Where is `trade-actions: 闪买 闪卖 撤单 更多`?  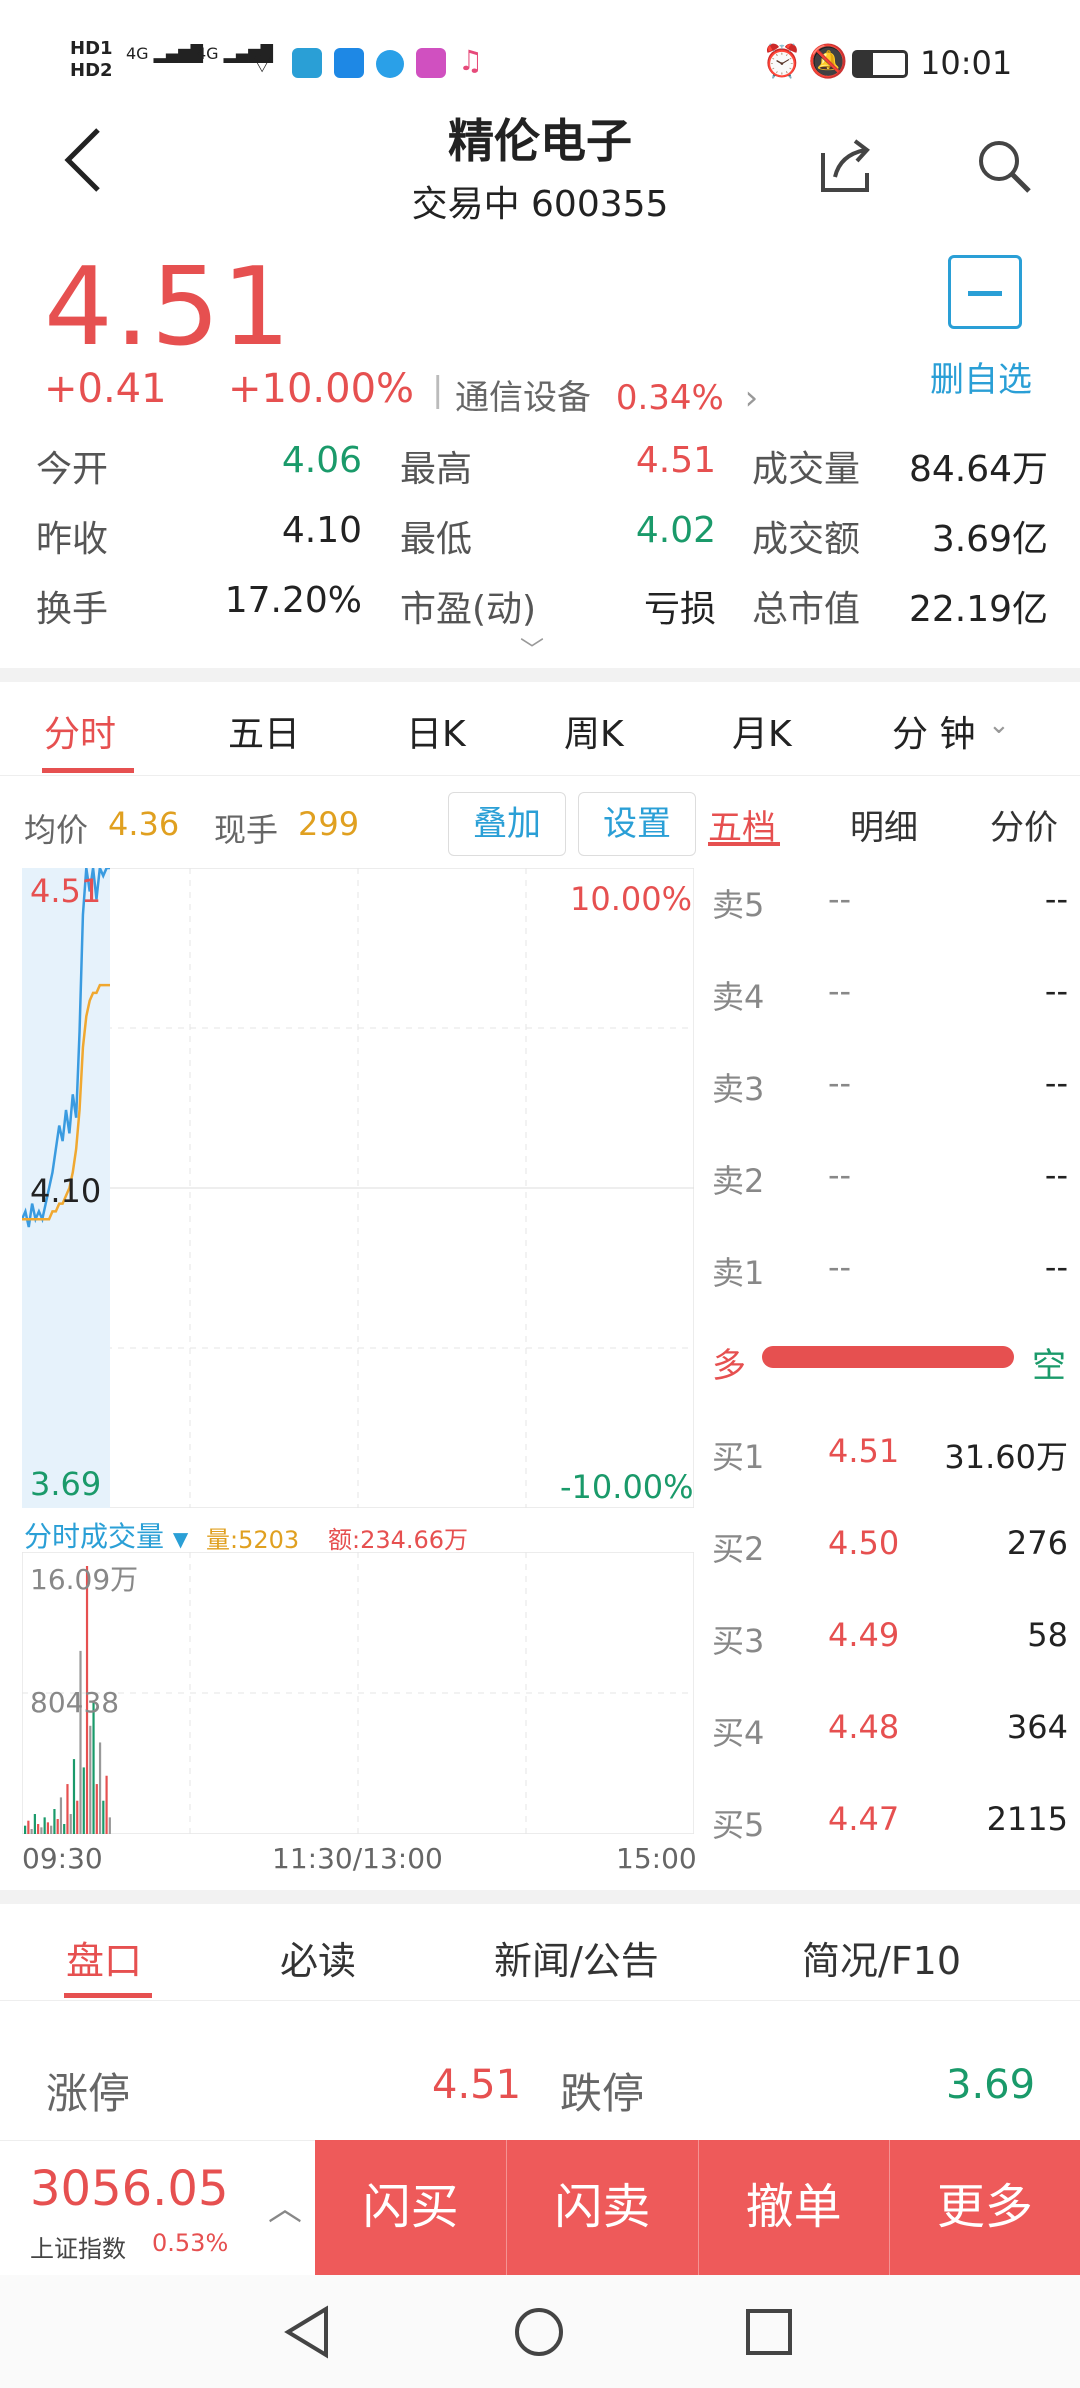
trade-actions: 闪买 闪卖 撤单 更多 is located at coordinates (697, 2207).